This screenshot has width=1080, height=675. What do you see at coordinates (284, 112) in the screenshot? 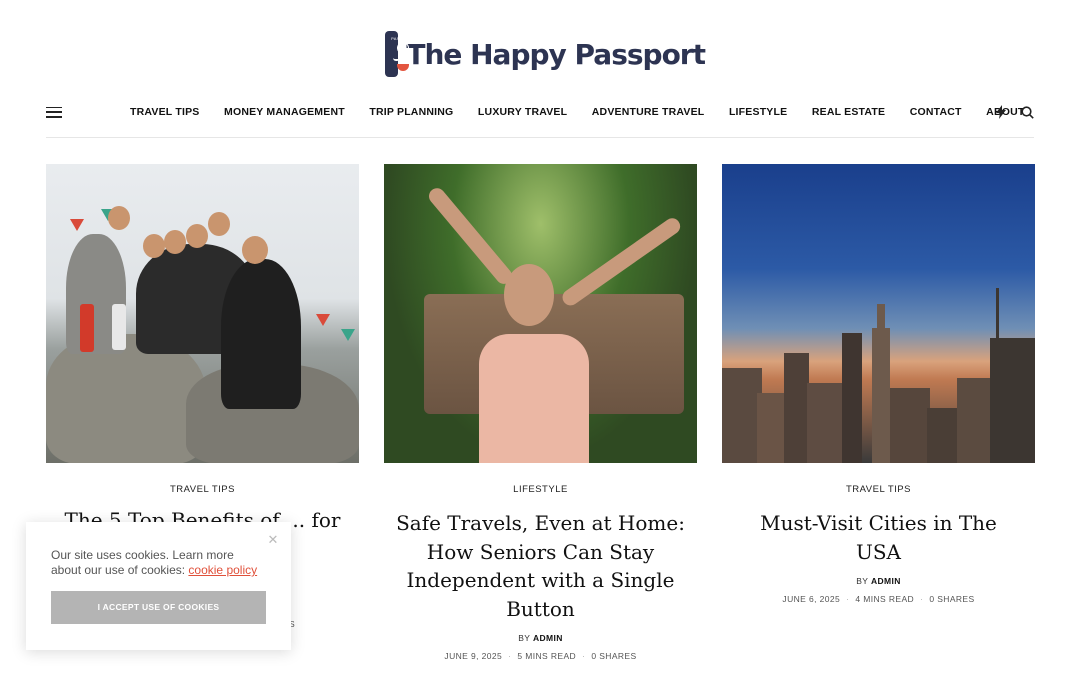
I see `nav-item-money-management: MONEY MANAGEMENT` at bounding box center [284, 112].